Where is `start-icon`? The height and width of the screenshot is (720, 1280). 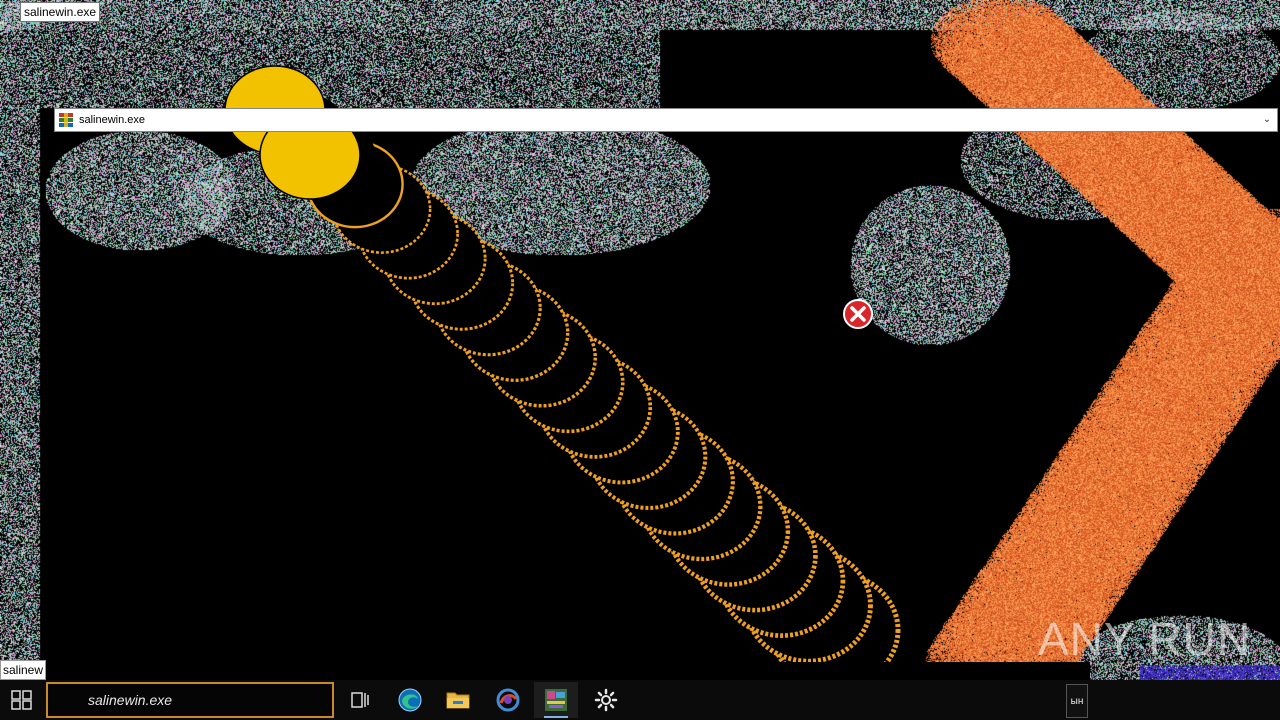
start-icon is located at coordinates (22, 700).